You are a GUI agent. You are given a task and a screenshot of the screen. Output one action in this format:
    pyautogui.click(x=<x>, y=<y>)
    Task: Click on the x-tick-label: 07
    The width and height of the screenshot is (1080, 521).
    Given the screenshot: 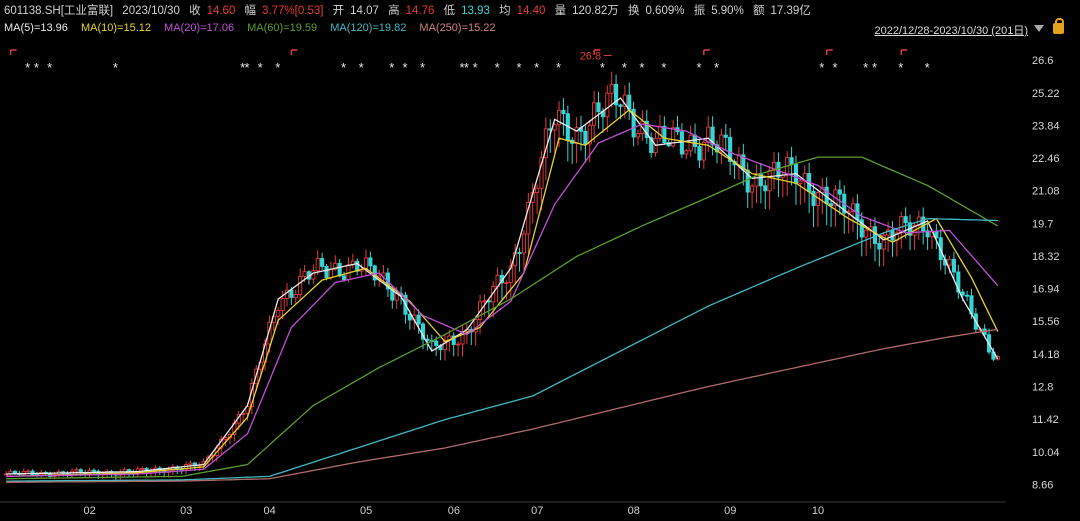 What is the action you would take?
    pyautogui.click(x=537, y=511)
    